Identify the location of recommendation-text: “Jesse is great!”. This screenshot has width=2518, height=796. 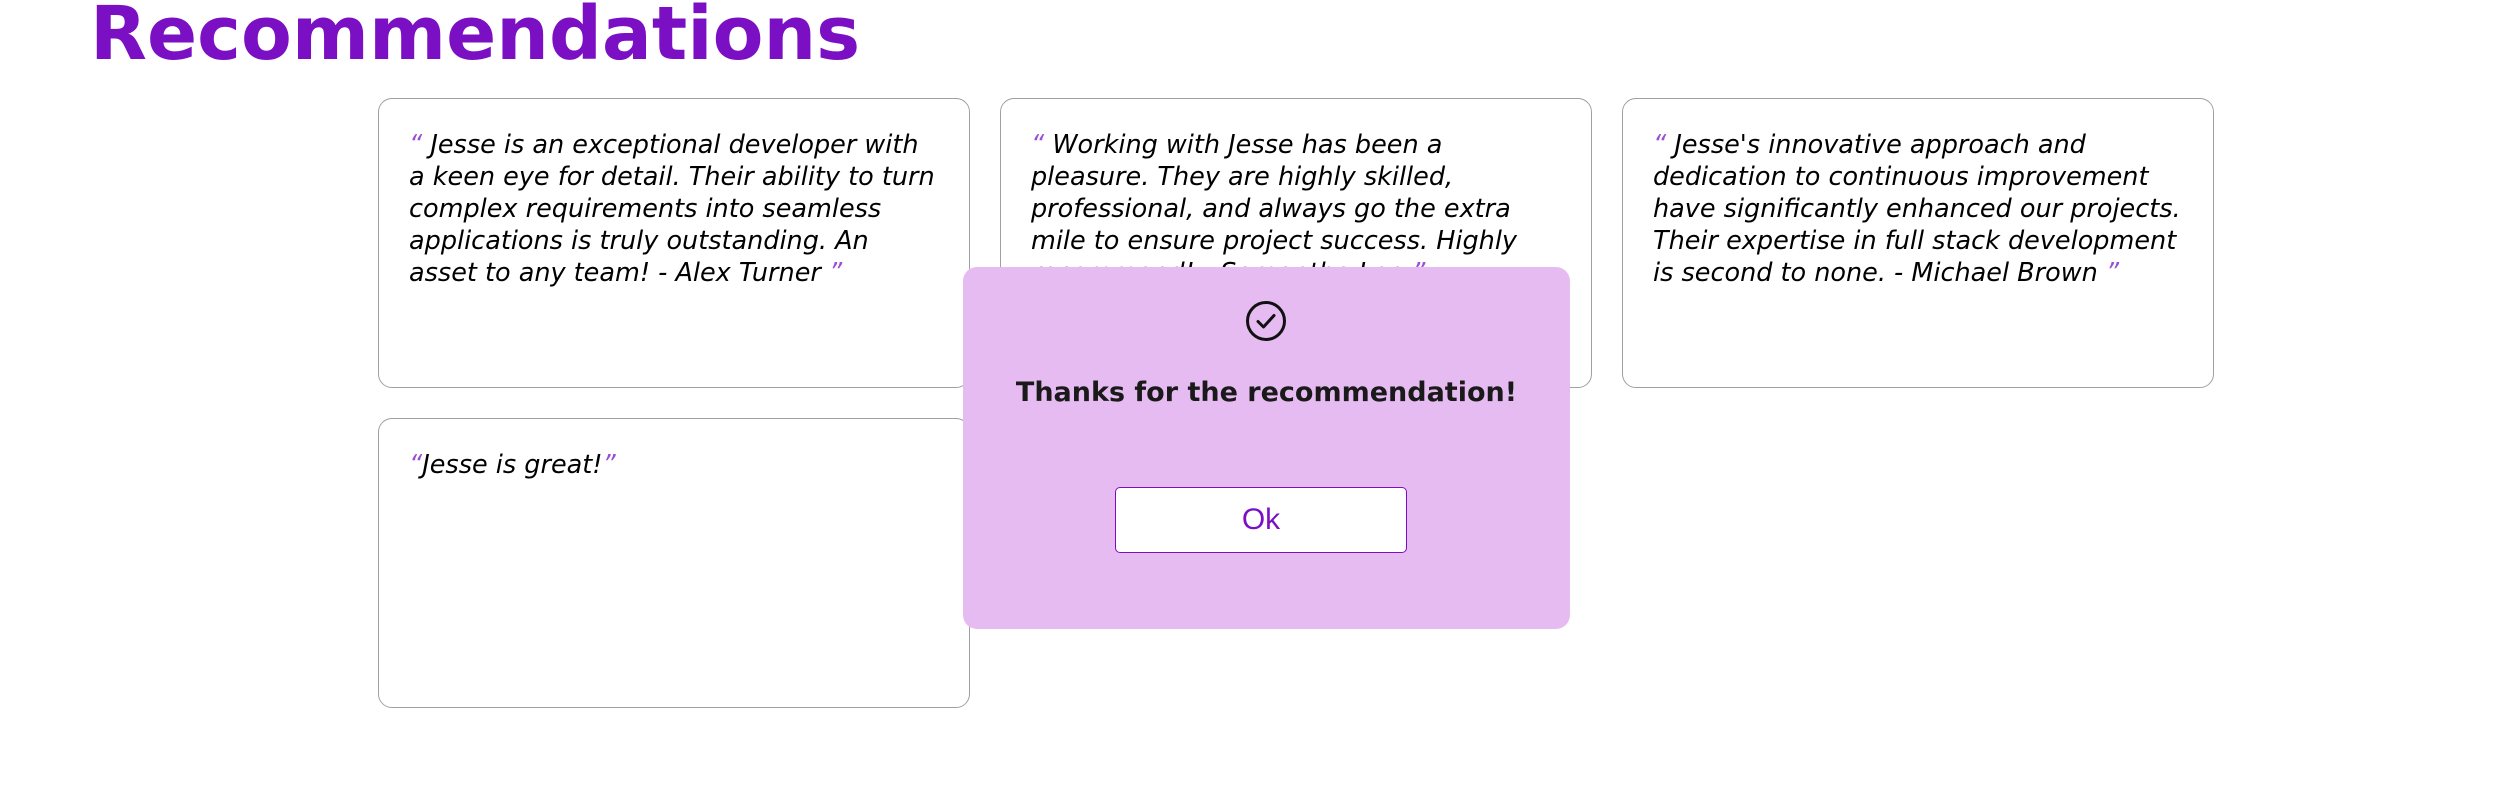
(674, 465).